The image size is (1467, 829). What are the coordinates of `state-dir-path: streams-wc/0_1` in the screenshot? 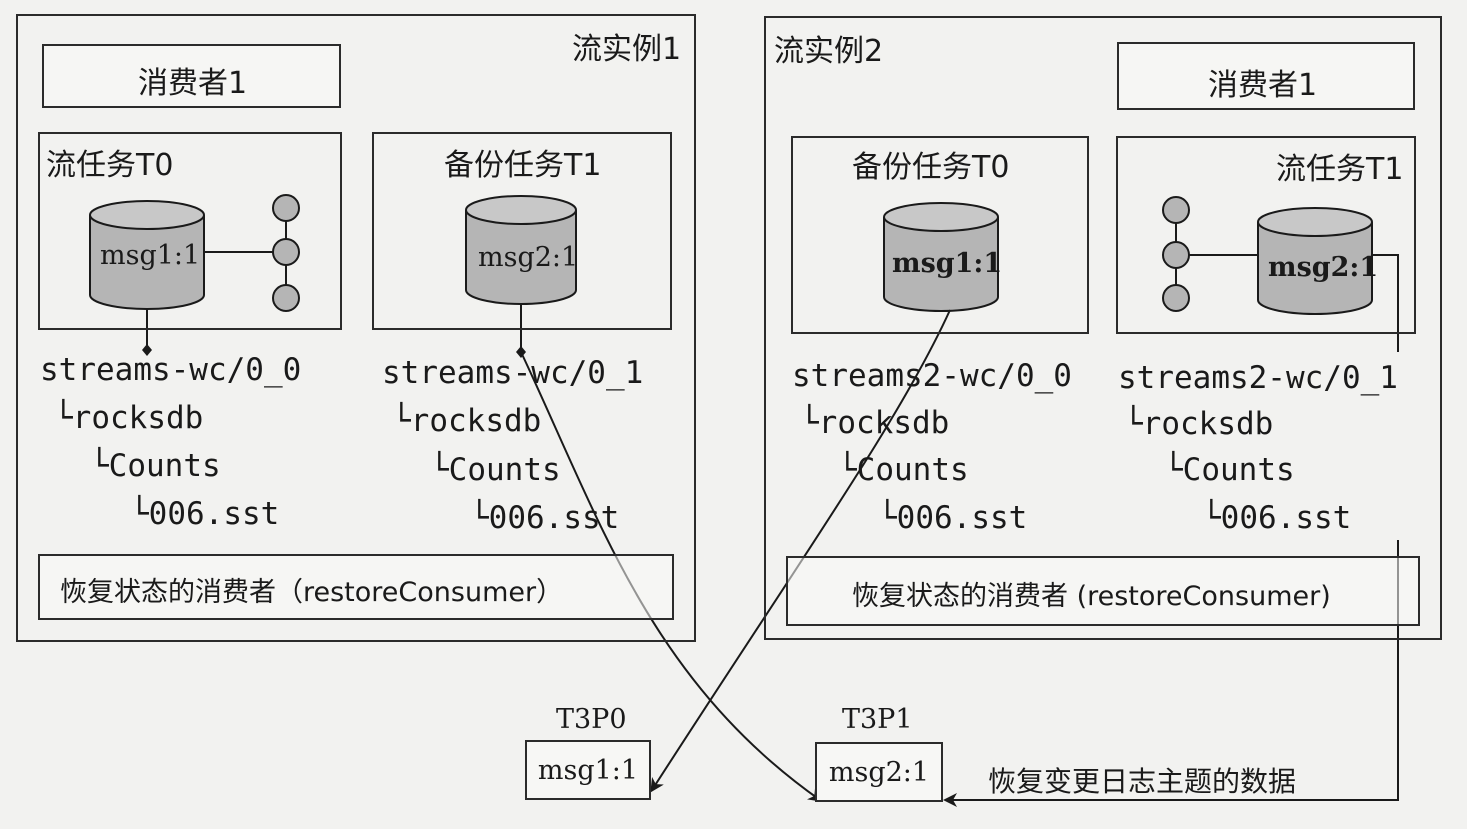 It's located at (513, 373).